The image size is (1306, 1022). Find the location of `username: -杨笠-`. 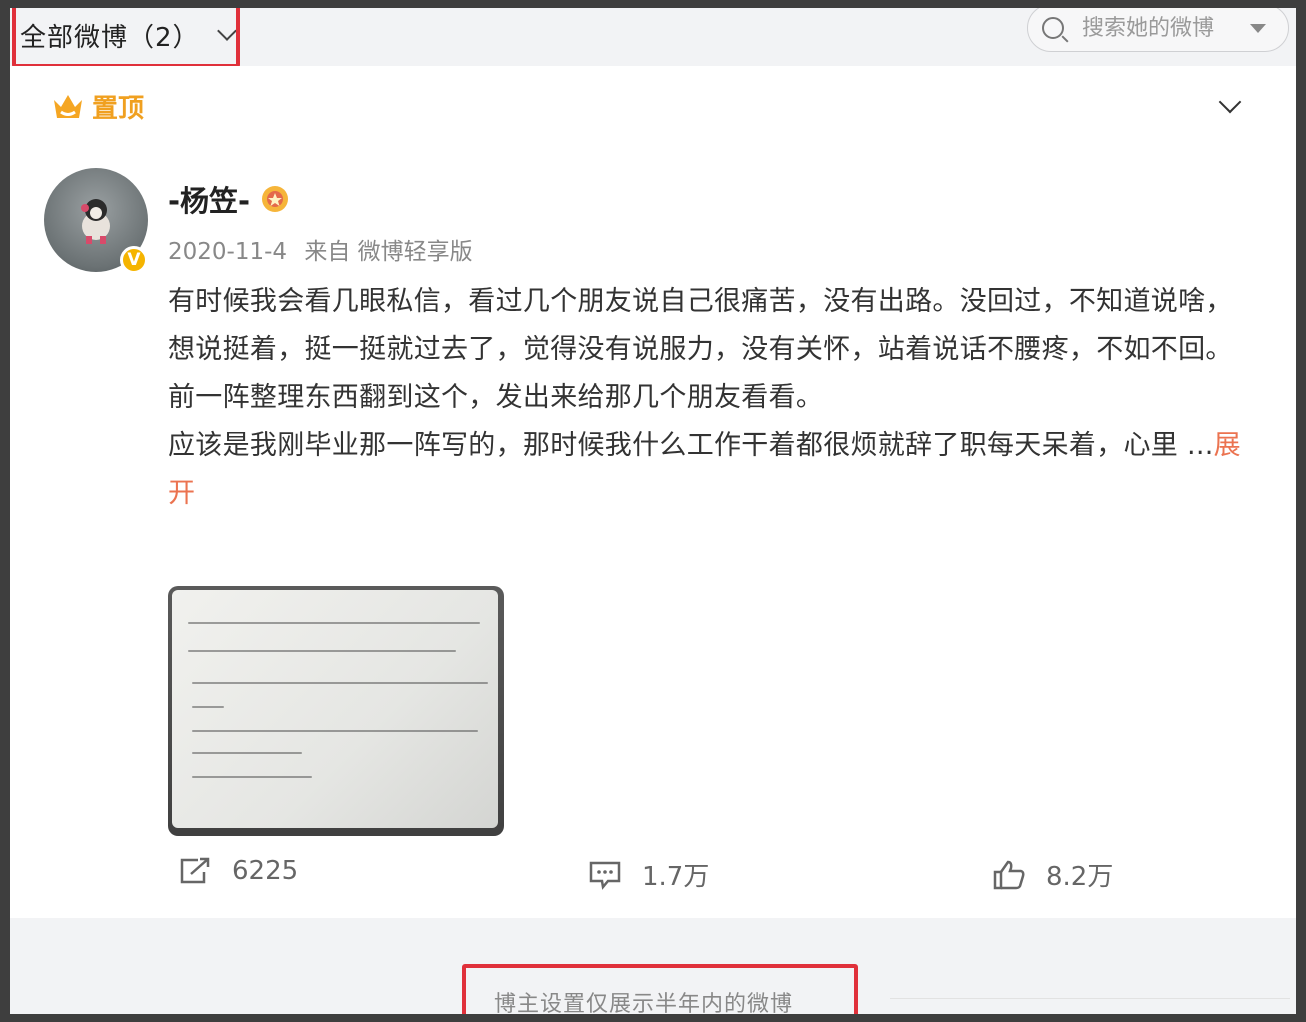

username: -杨笠- is located at coordinates (209, 199).